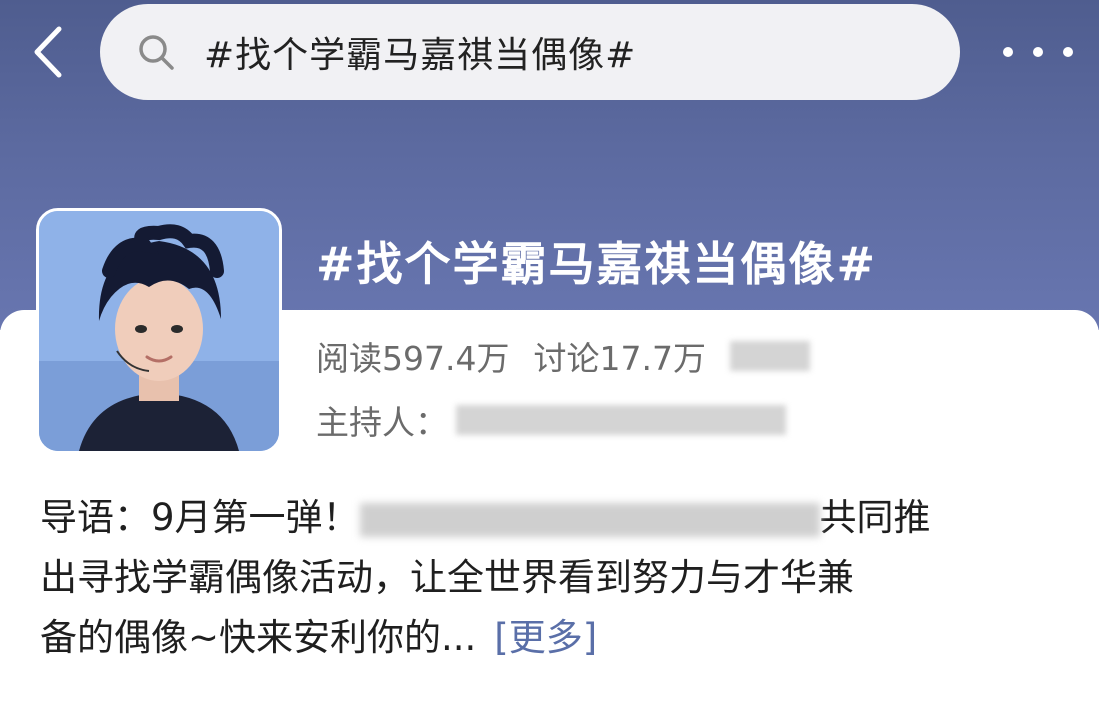 Image resolution: width=1099 pixels, height=720 pixels. Describe the element at coordinates (589, 519) in the screenshot. I see `redacted-text` at that location.